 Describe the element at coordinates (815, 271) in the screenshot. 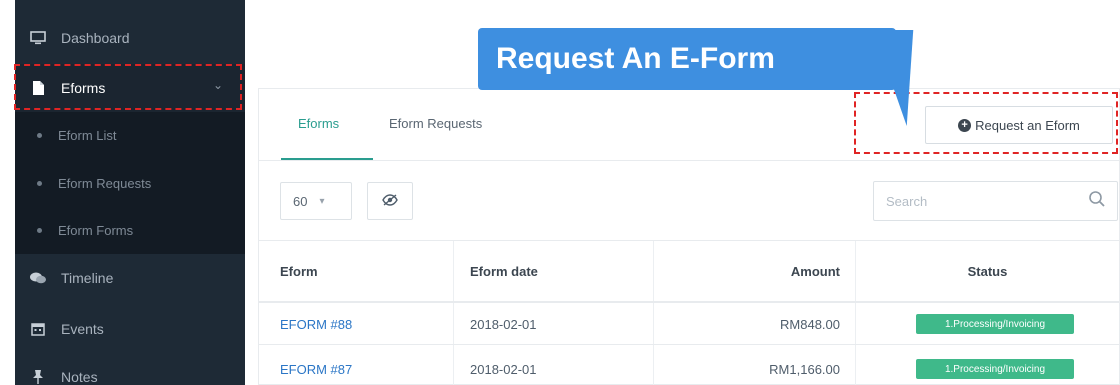

I see `column-header-amount: Amount` at that location.